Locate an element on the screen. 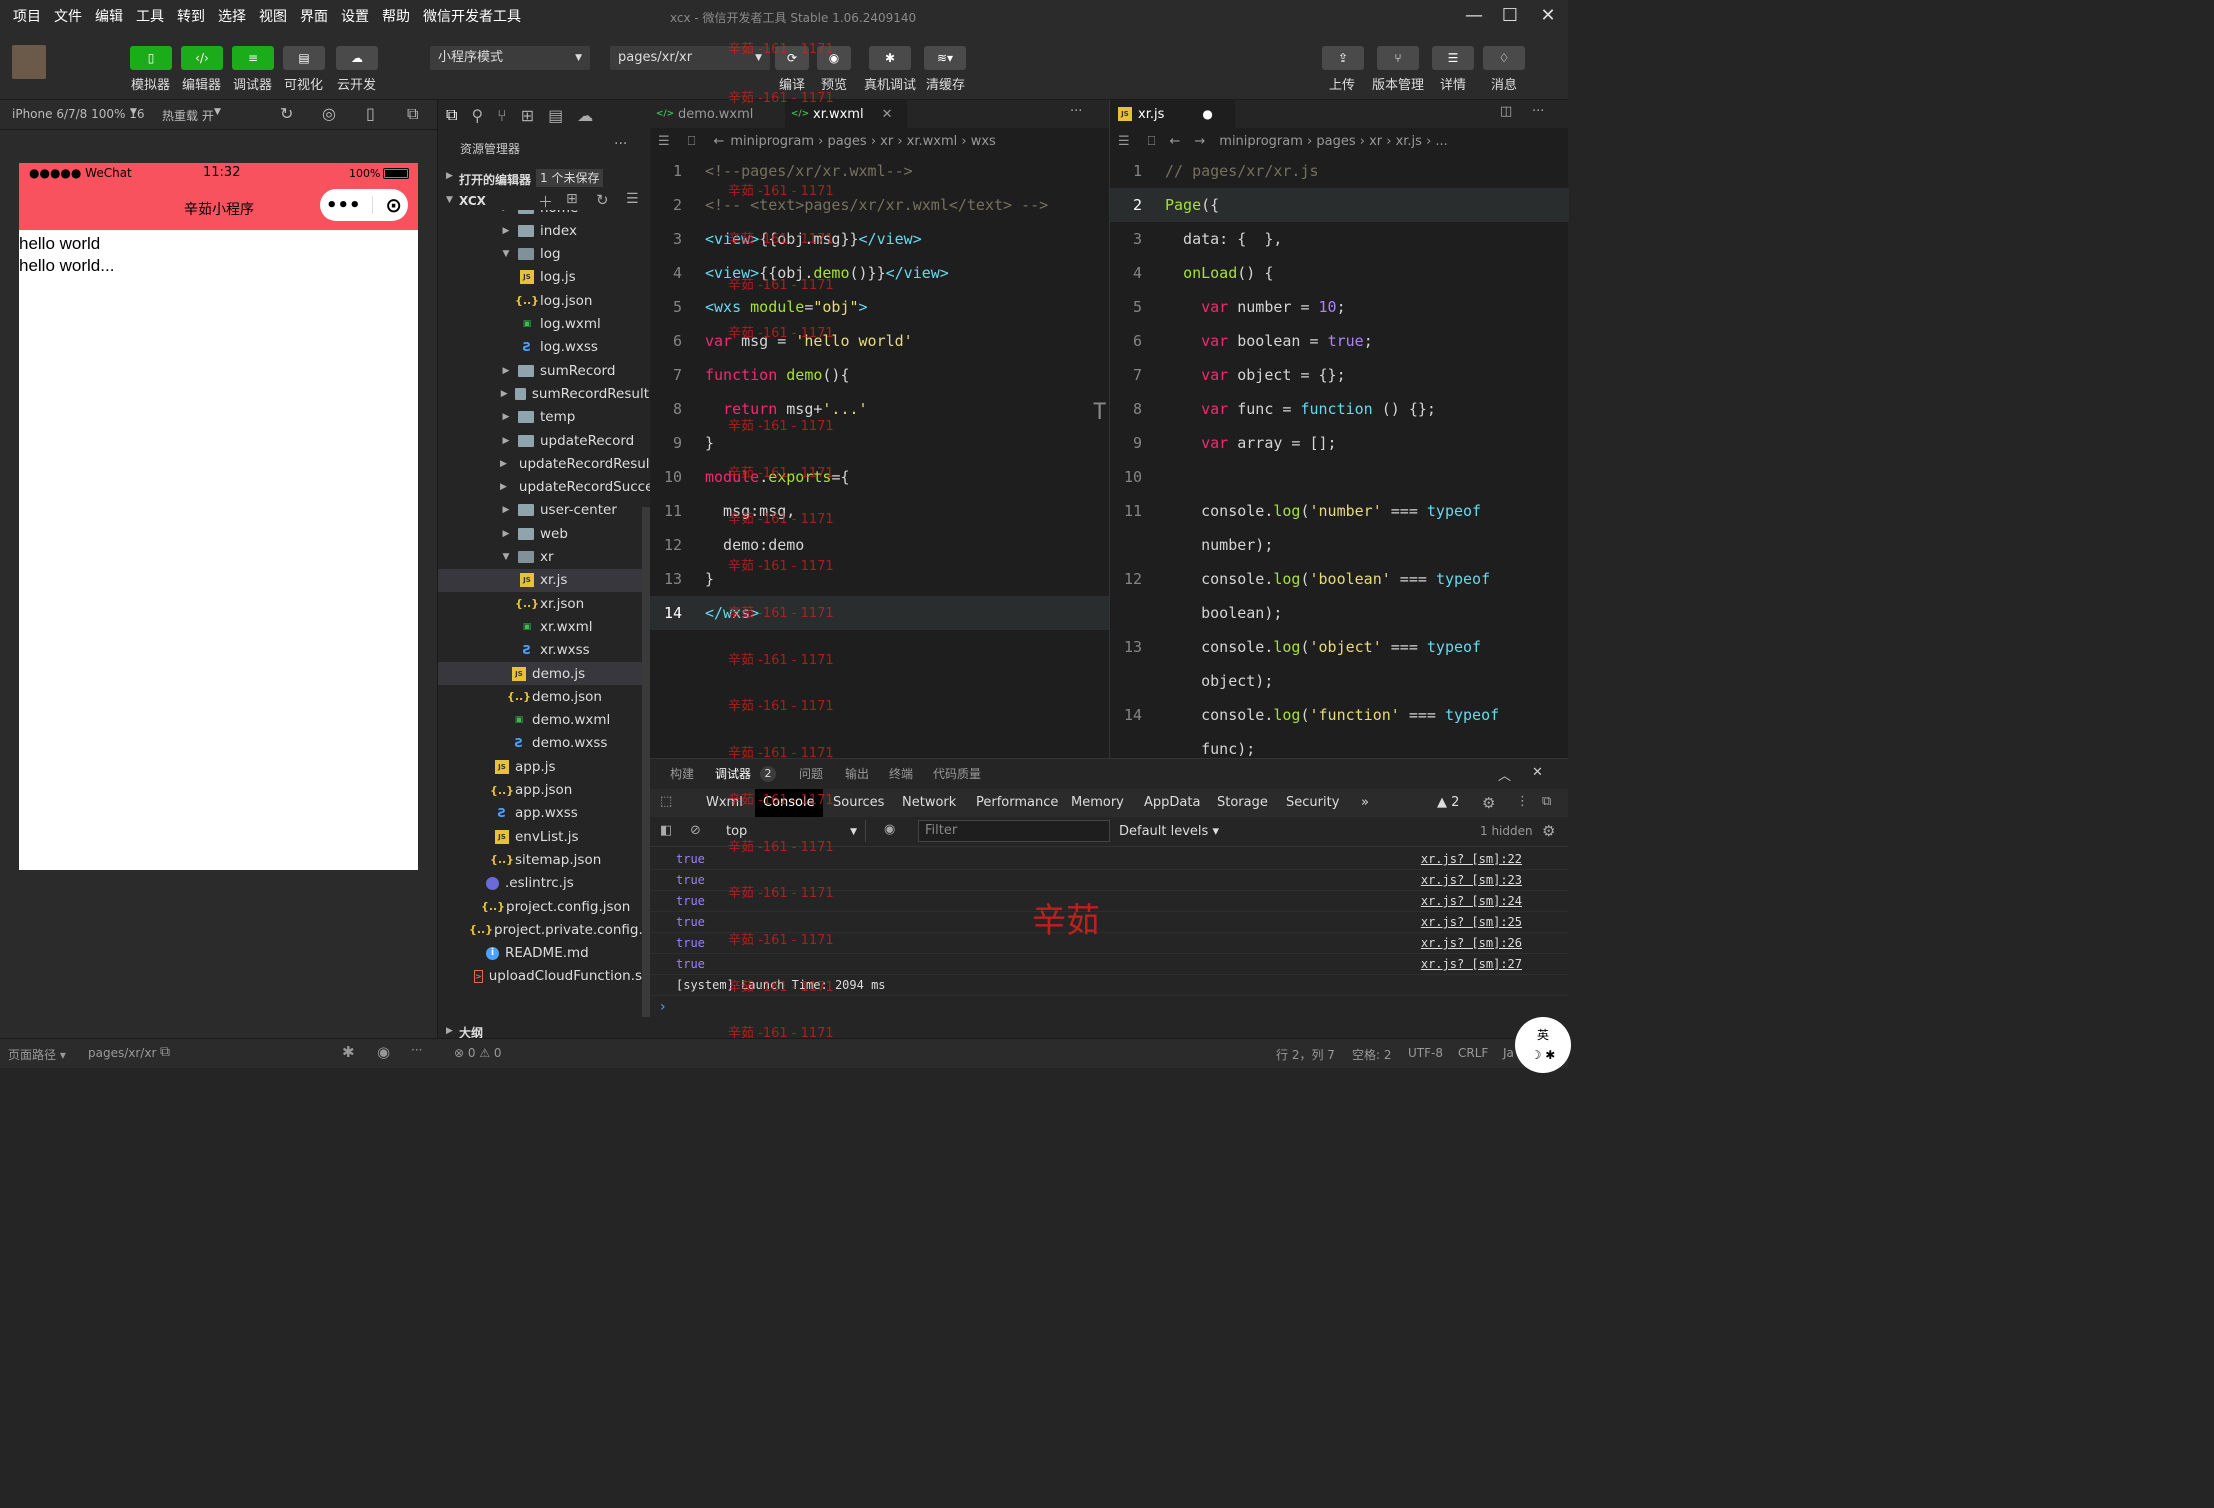  new-folder-icon: ⊞ is located at coordinates (572, 199).